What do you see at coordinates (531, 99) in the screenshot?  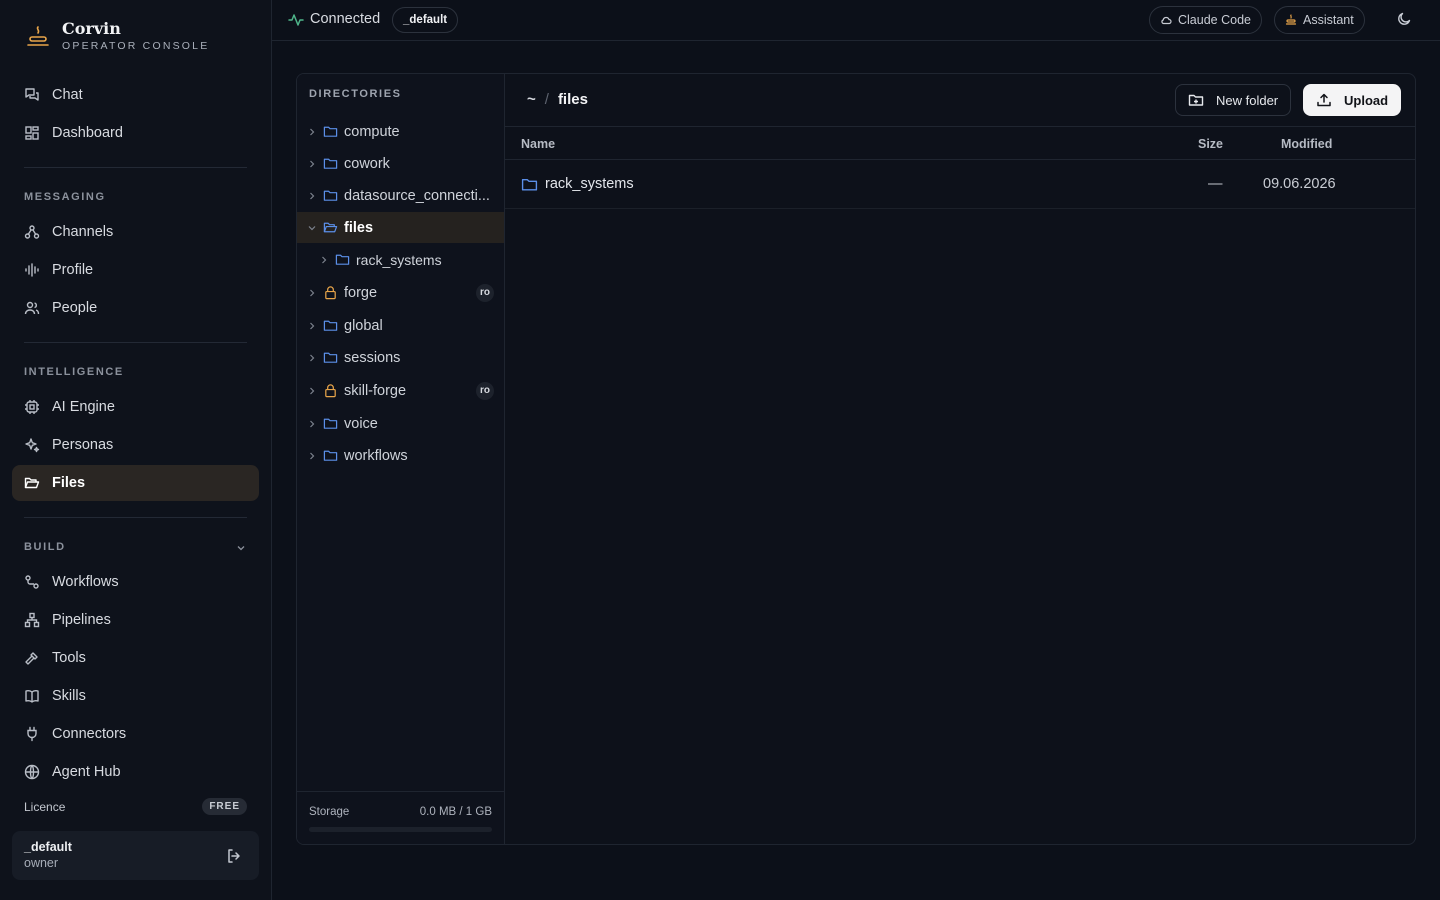 I see `breadcrumb-home: ~` at bounding box center [531, 99].